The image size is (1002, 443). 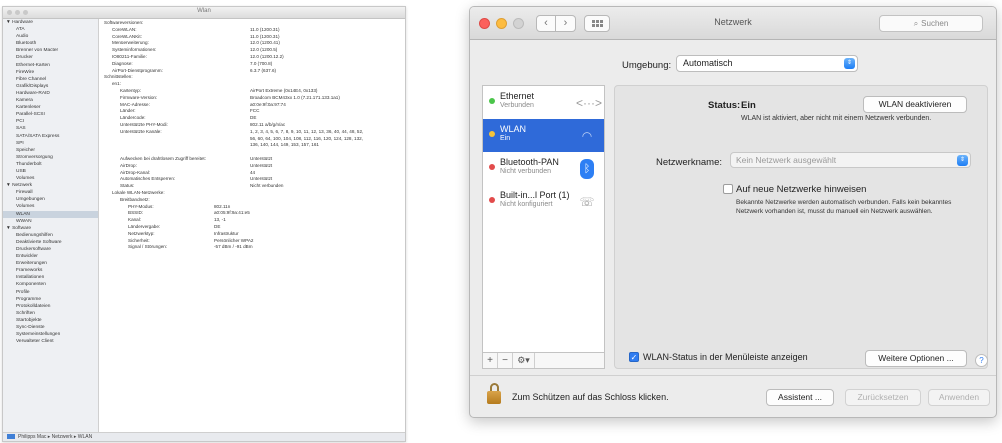 I want to click on sidebar-item: Bedienungshilfen, so click(x=50, y=235).